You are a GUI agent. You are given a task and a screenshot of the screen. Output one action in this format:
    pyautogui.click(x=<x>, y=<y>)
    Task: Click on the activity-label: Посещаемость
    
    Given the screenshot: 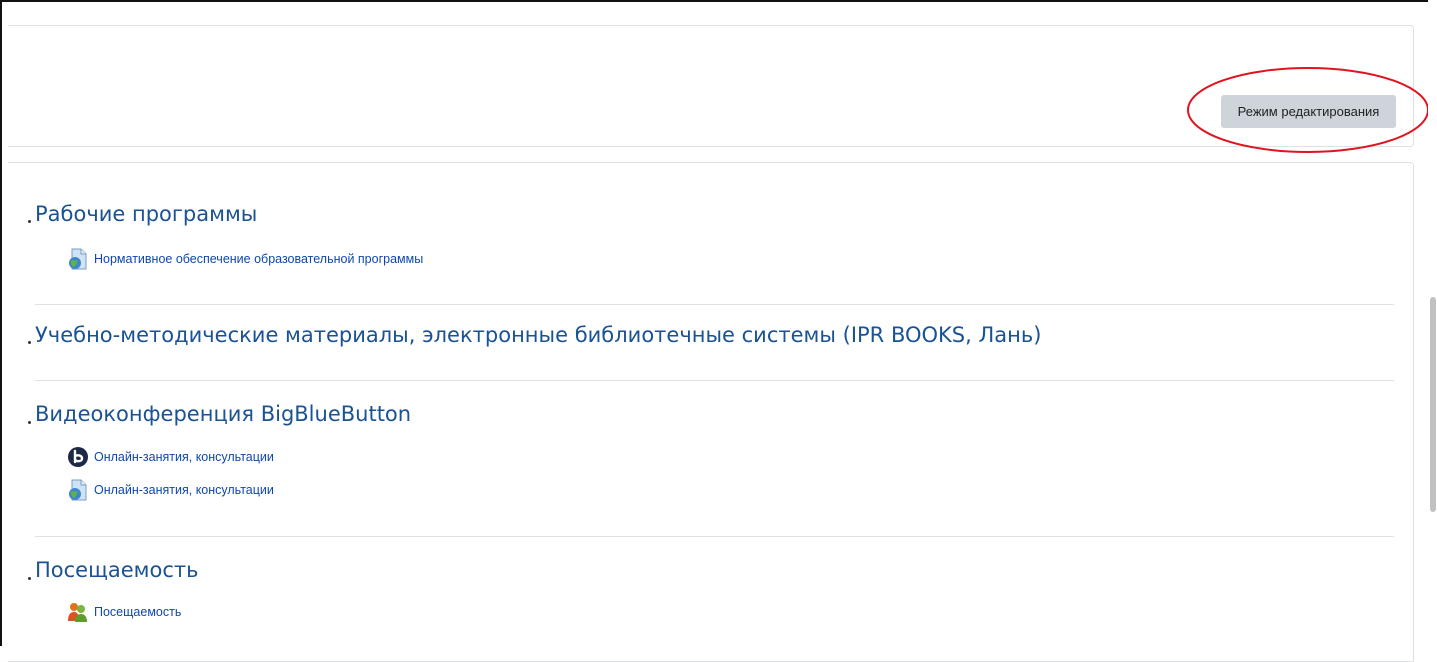 What is the action you would take?
    pyautogui.click(x=137, y=612)
    